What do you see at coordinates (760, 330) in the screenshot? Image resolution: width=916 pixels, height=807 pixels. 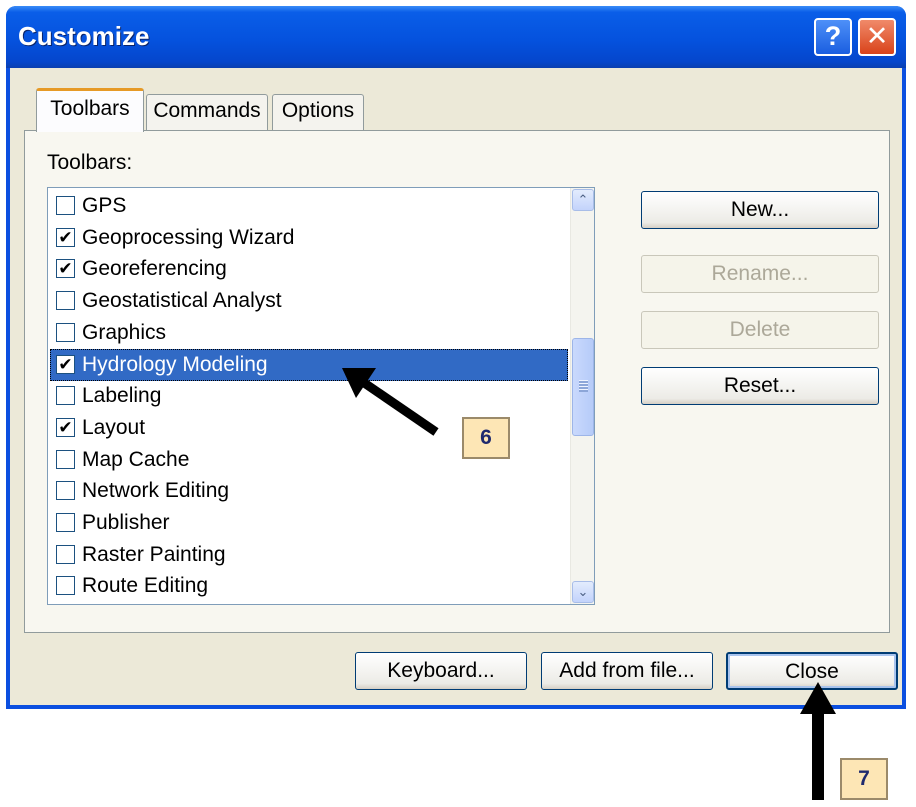 I see `delete-button: Delete` at bounding box center [760, 330].